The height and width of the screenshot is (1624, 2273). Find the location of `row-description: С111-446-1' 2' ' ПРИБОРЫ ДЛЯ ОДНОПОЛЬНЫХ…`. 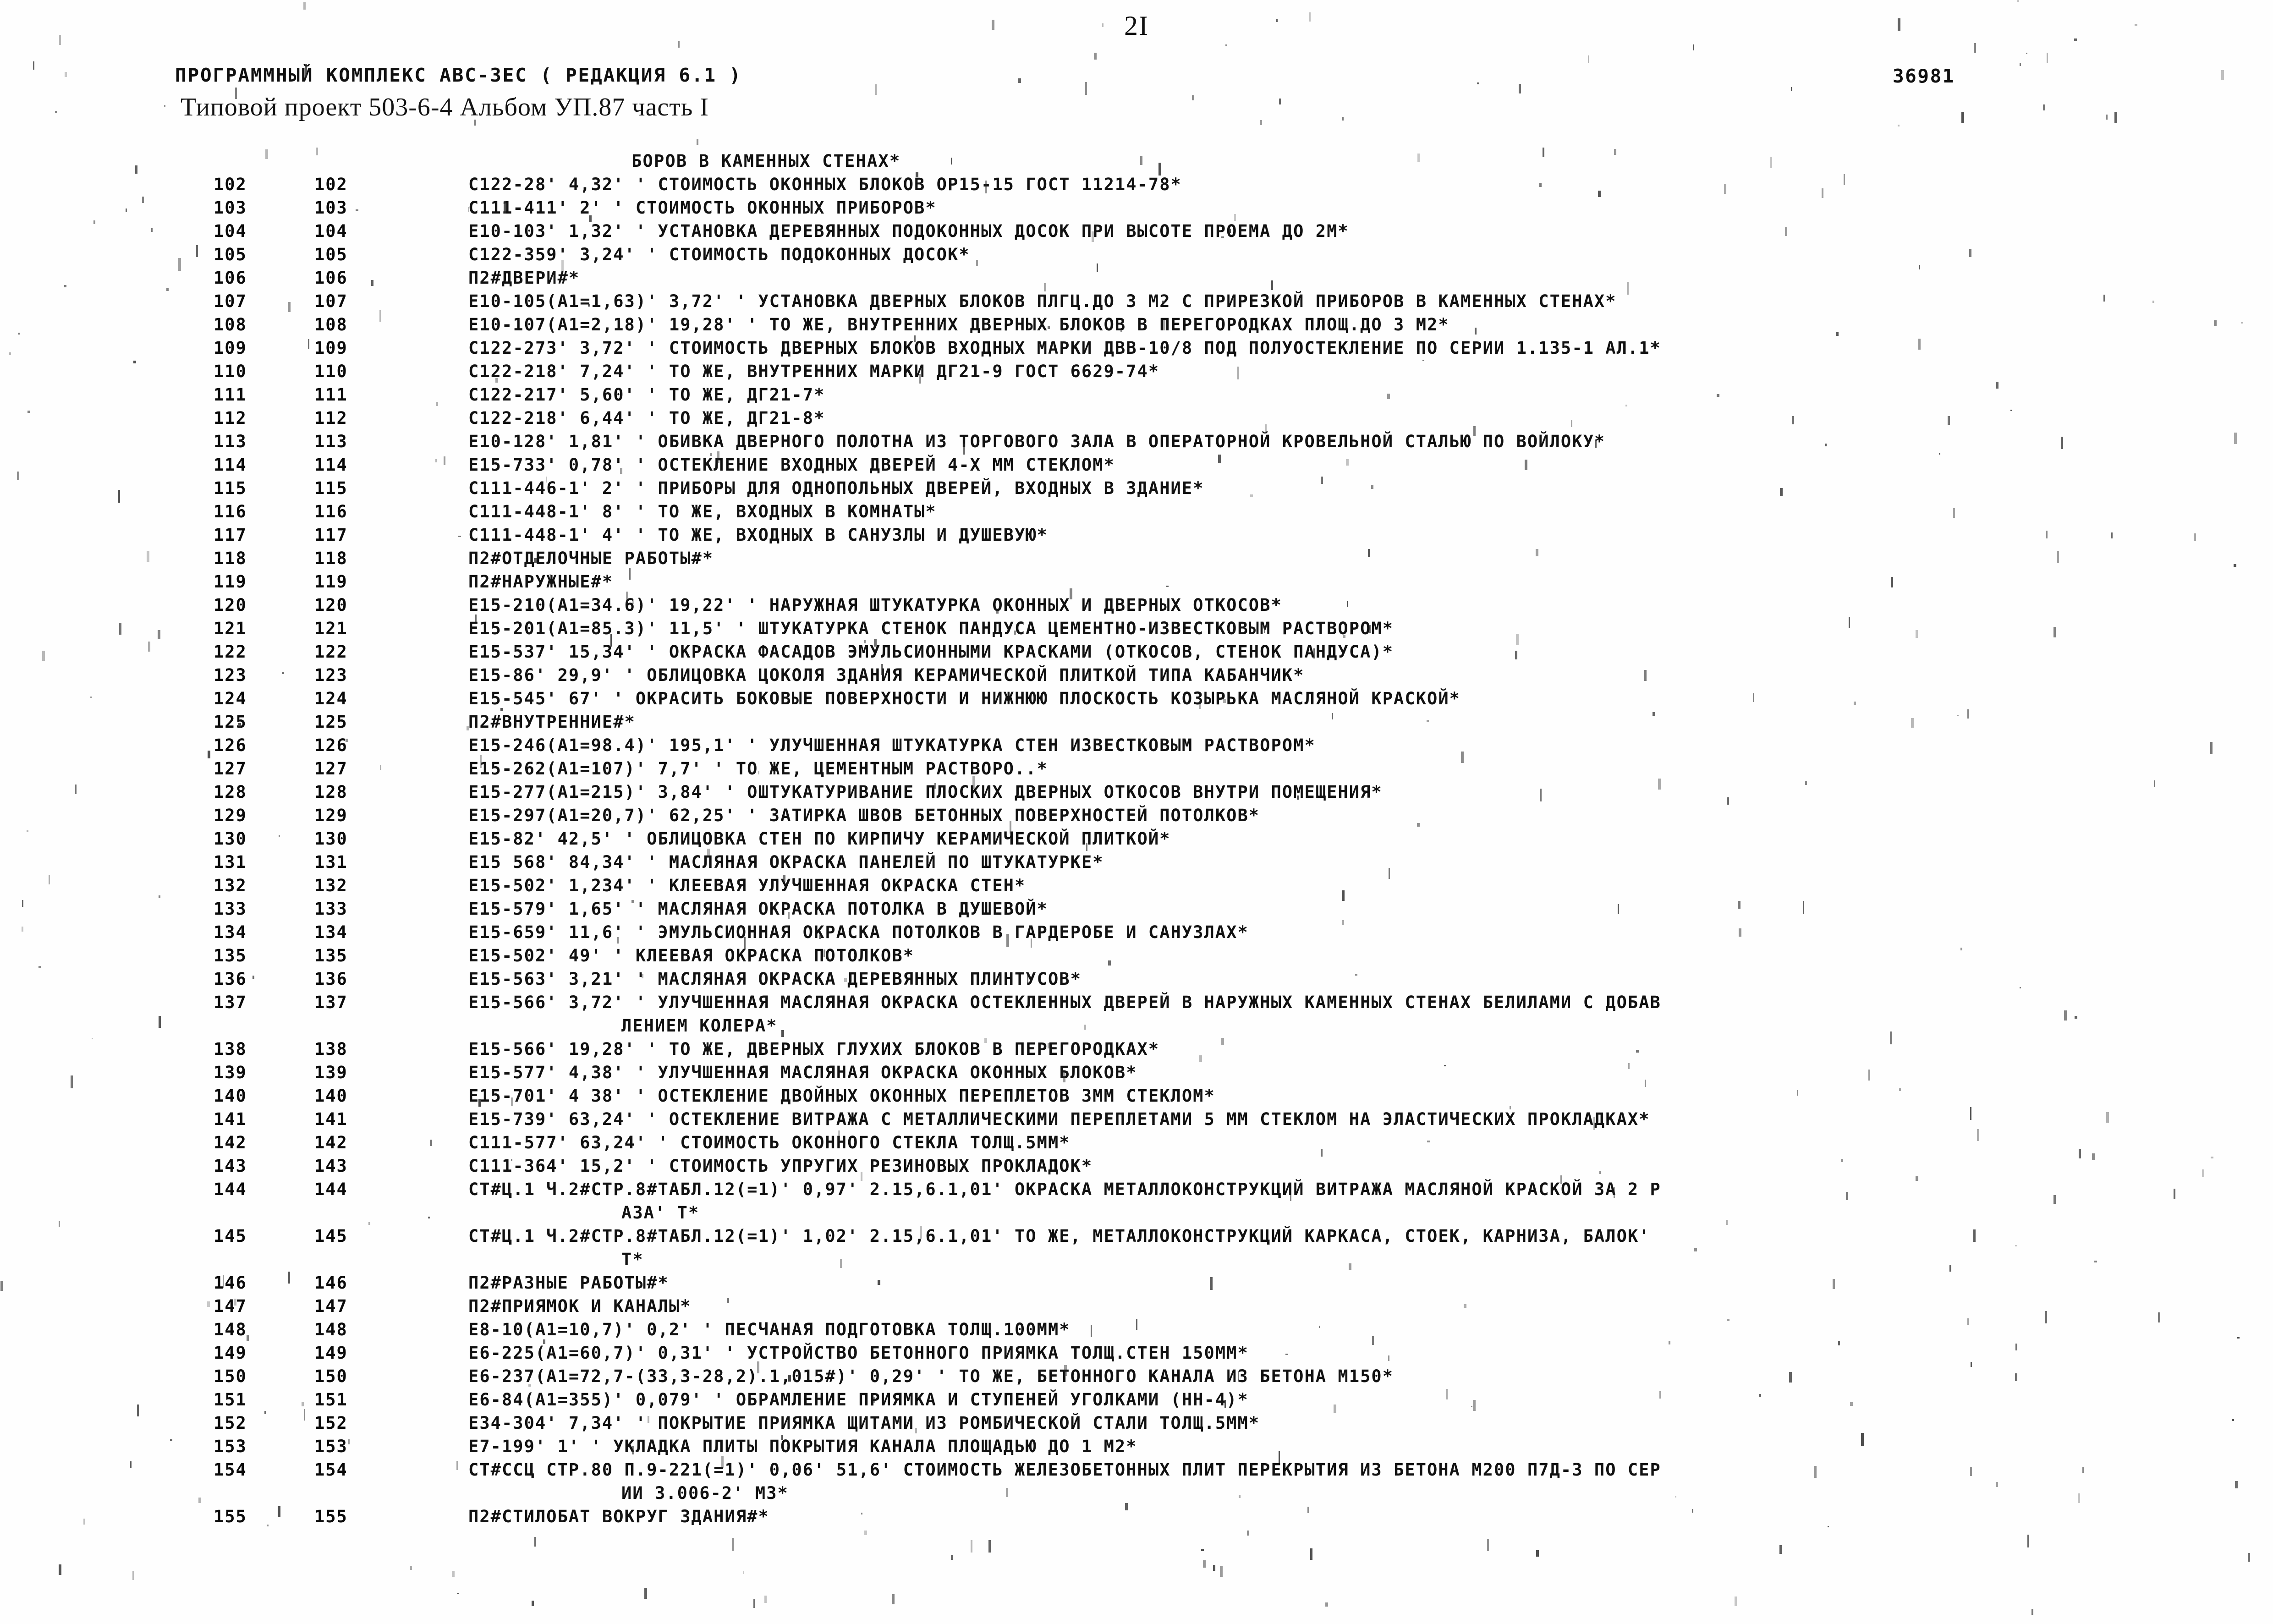

row-description: С111-446-1' 2' ' ПРИБОРЫ ДЛЯ ОДНОПОЛЬНЫХ… is located at coordinates (836, 488).